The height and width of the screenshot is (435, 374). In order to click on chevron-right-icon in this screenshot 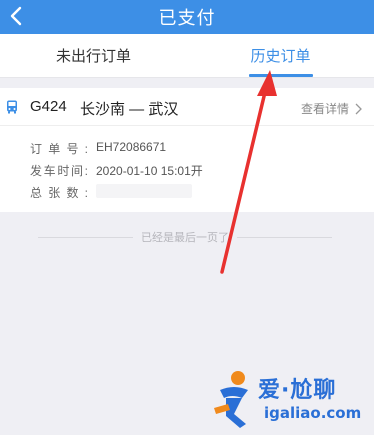, I will do `click(358, 108)`.